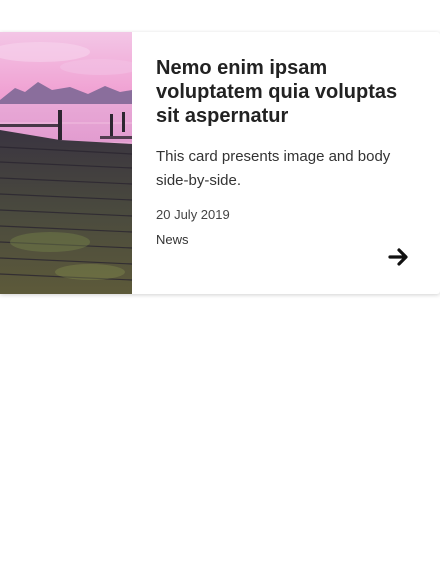 Image resolution: width=440 pixels, height=570 pixels. What do you see at coordinates (172, 239) in the screenshot?
I see `card-tag: News` at bounding box center [172, 239].